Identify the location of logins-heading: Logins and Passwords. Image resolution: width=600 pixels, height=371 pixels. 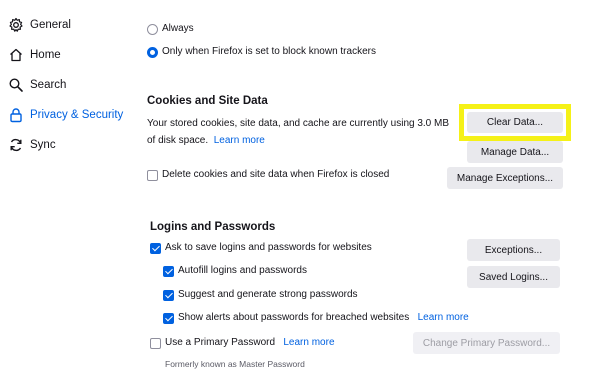
(213, 227).